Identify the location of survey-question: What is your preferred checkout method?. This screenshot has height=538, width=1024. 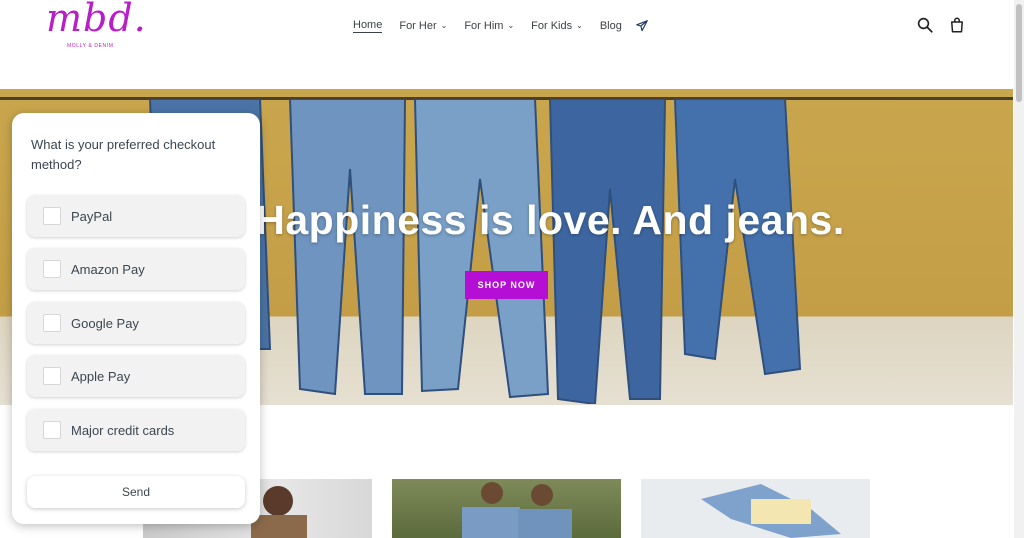
(123, 154).